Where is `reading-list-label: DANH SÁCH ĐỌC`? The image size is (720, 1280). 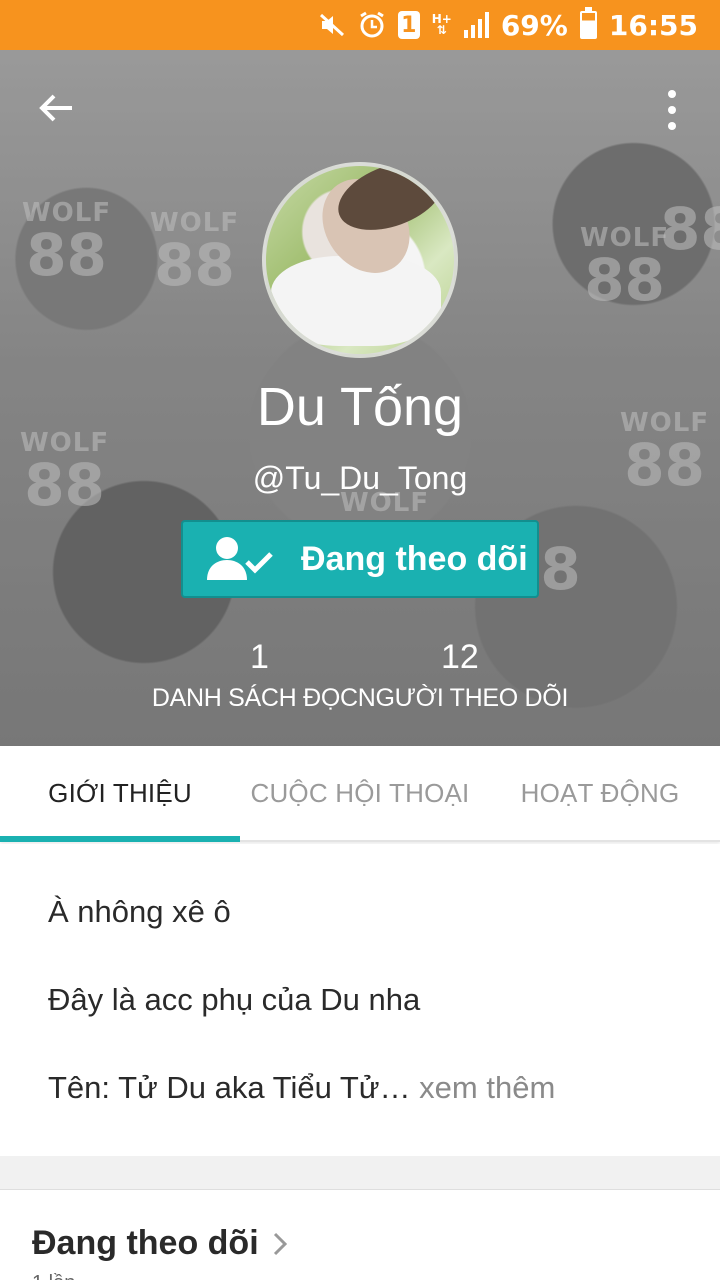 reading-list-label: DANH SÁCH ĐỌC is located at coordinates (255, 698).